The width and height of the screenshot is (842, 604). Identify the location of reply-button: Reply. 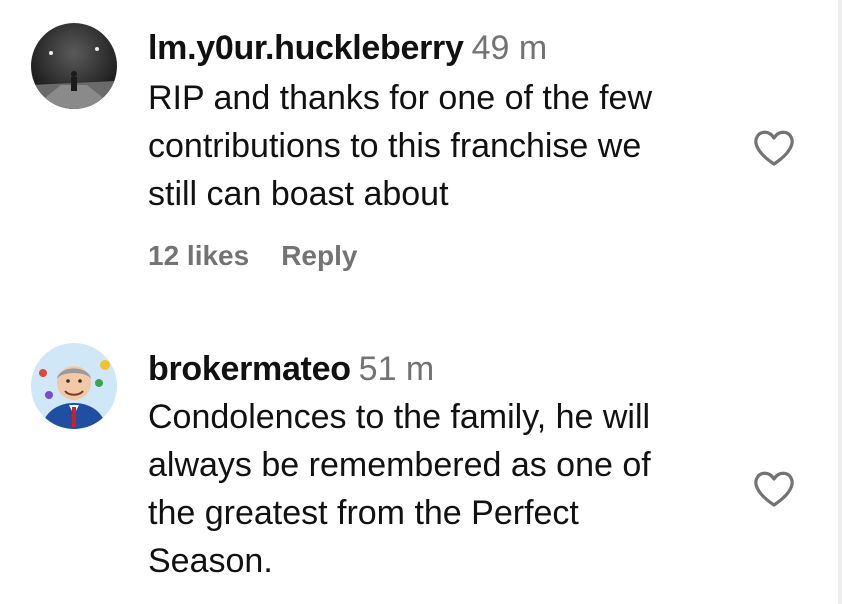
(319, 255).